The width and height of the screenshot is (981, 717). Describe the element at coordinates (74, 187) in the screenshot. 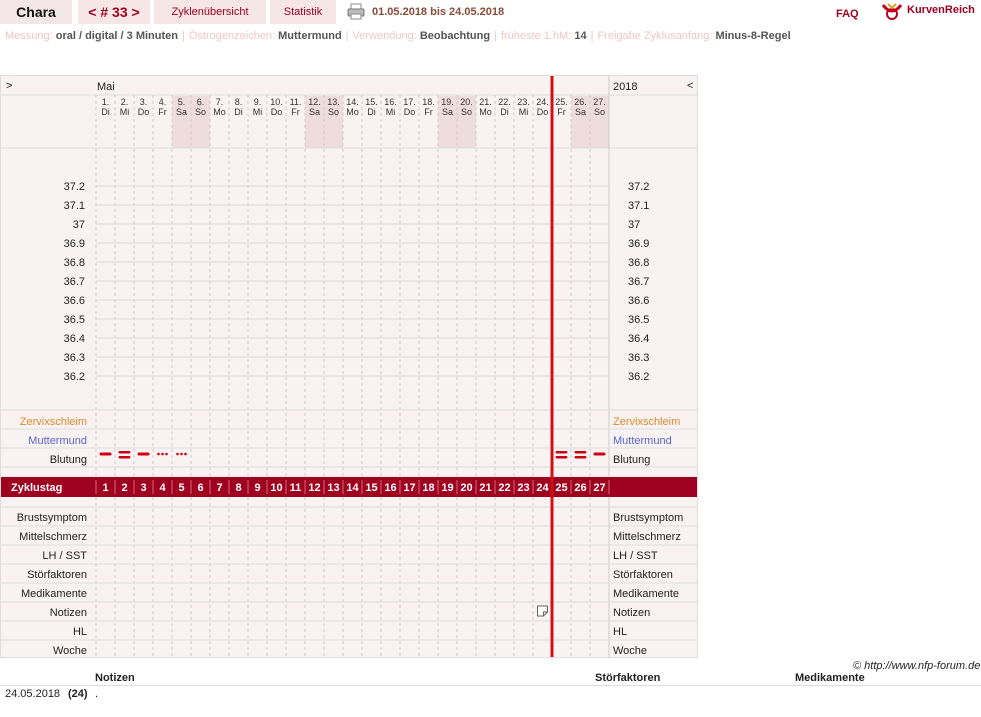

I see `temp-label-left: 37.2` at that location.